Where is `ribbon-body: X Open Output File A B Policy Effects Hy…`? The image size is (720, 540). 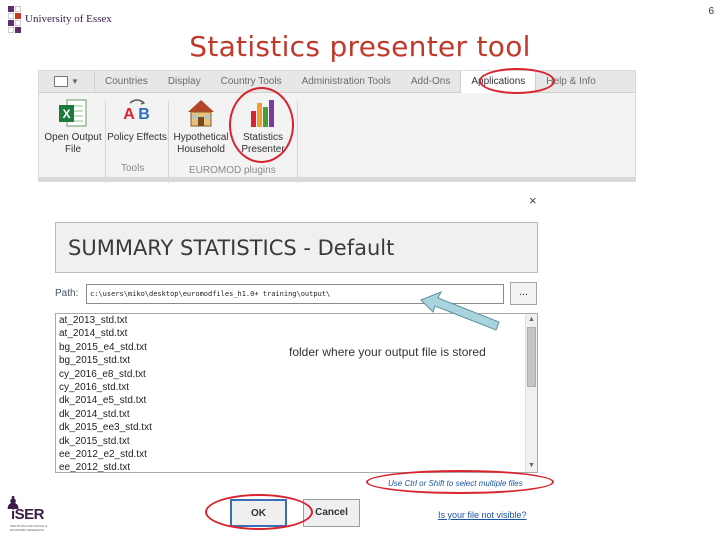
ribbon-body: X Open Output File A B Policy Effects Hy… is located at coordinates (337, 138).